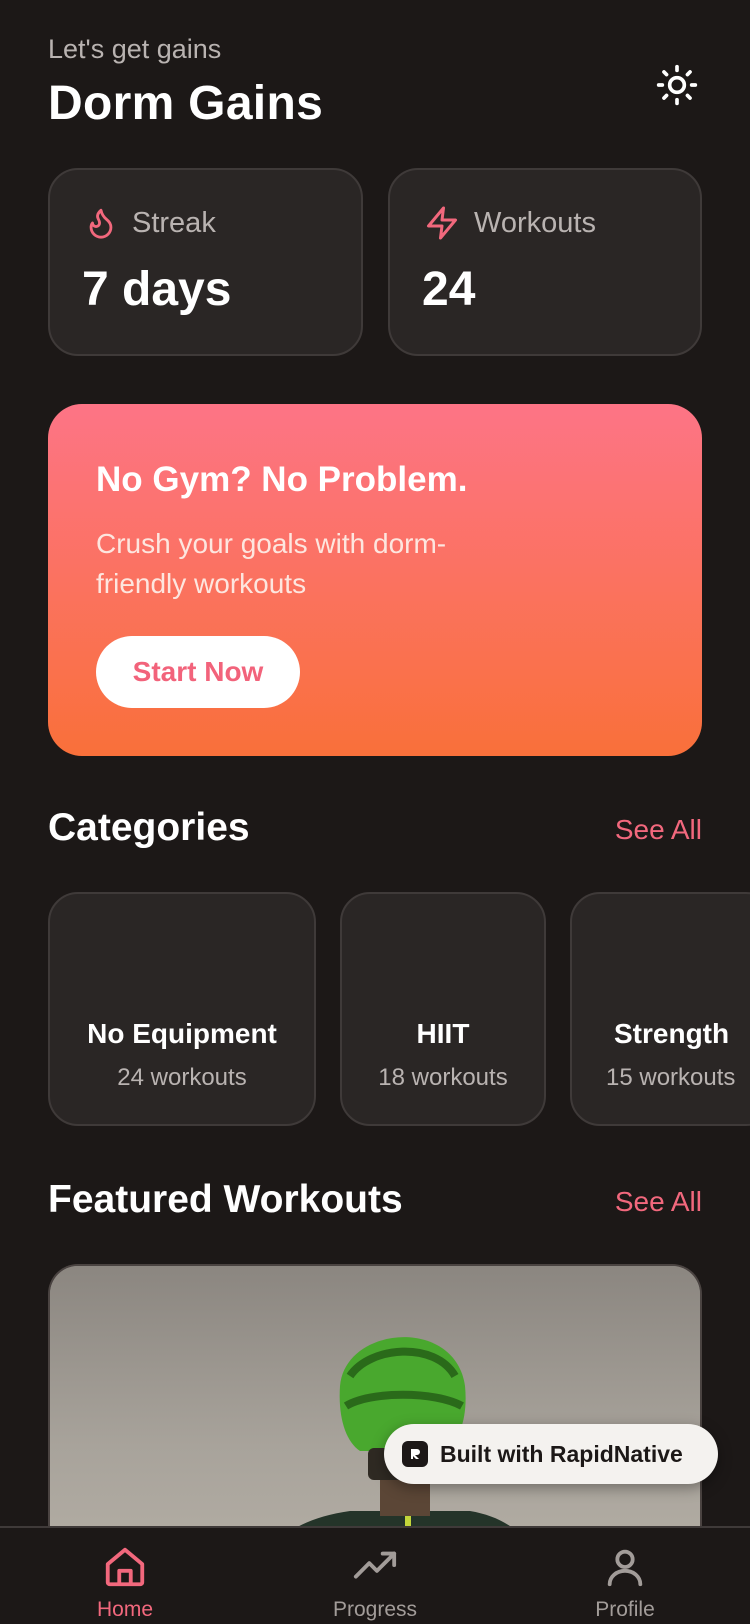 This screenshot has width=750, height=1624. What do you see at coordinates (672, 1033) in the screenshot?
I see `category-name: Strength` at bounding box center [672, 1033].